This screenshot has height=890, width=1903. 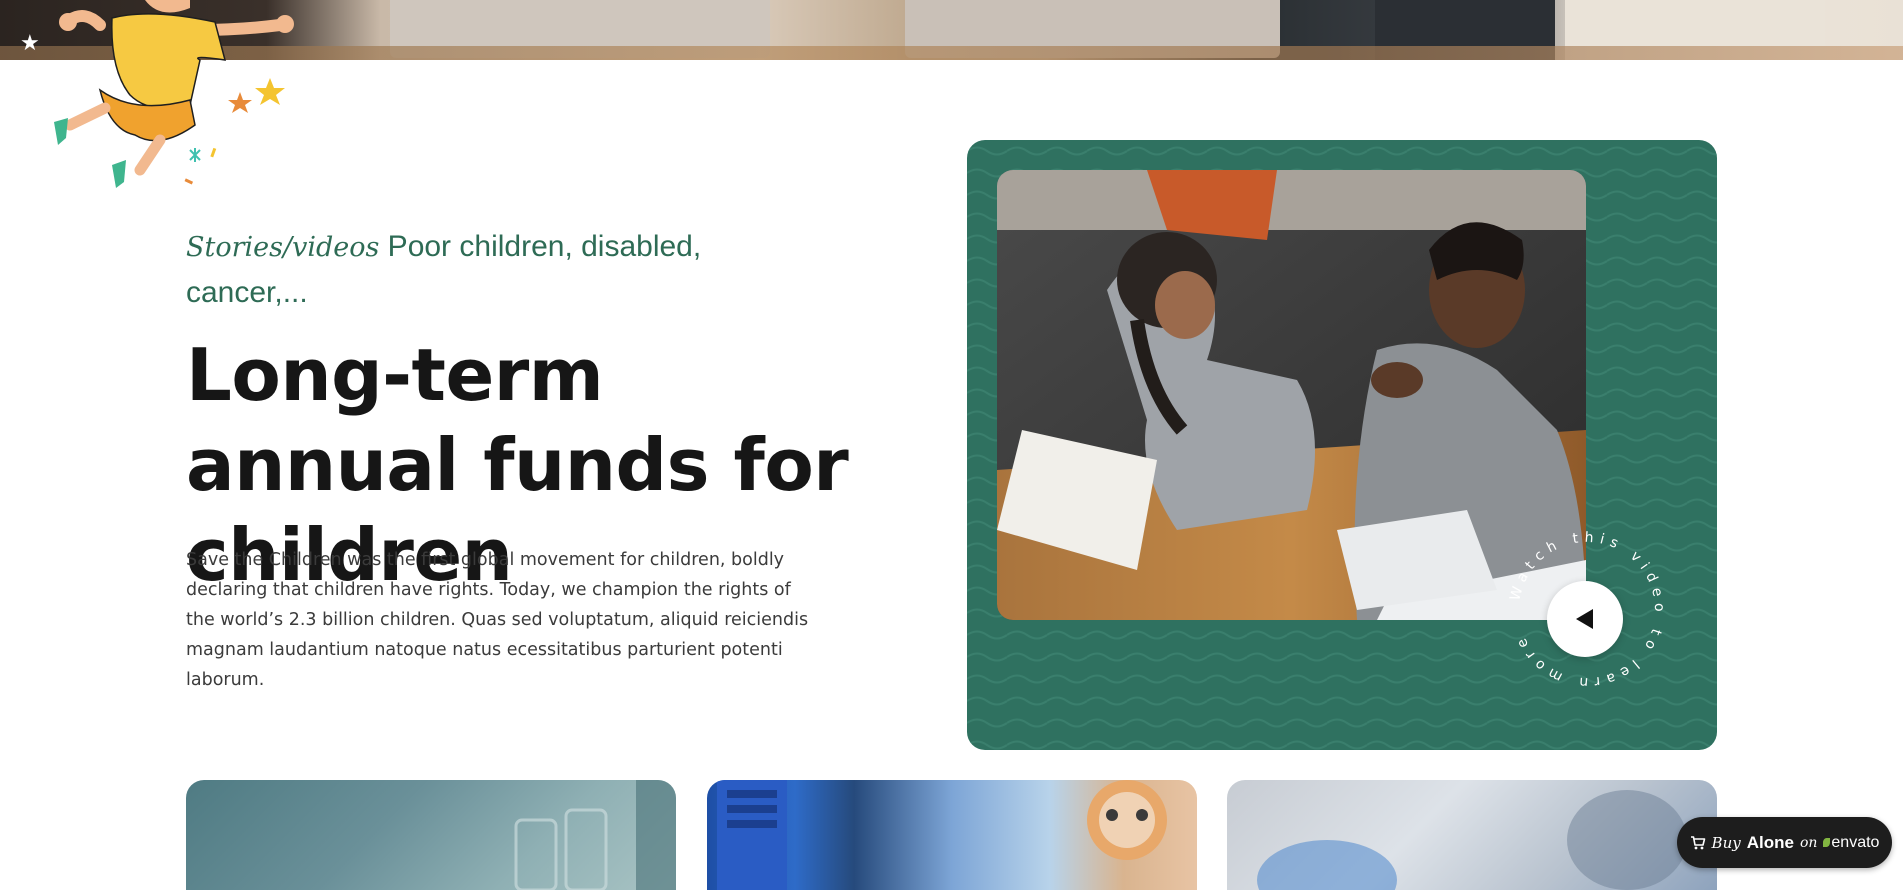 What do you see at coordinates (174, 94) in the screenshot?
I see `flying-kid-illustration` at bounding box center [174, 94].